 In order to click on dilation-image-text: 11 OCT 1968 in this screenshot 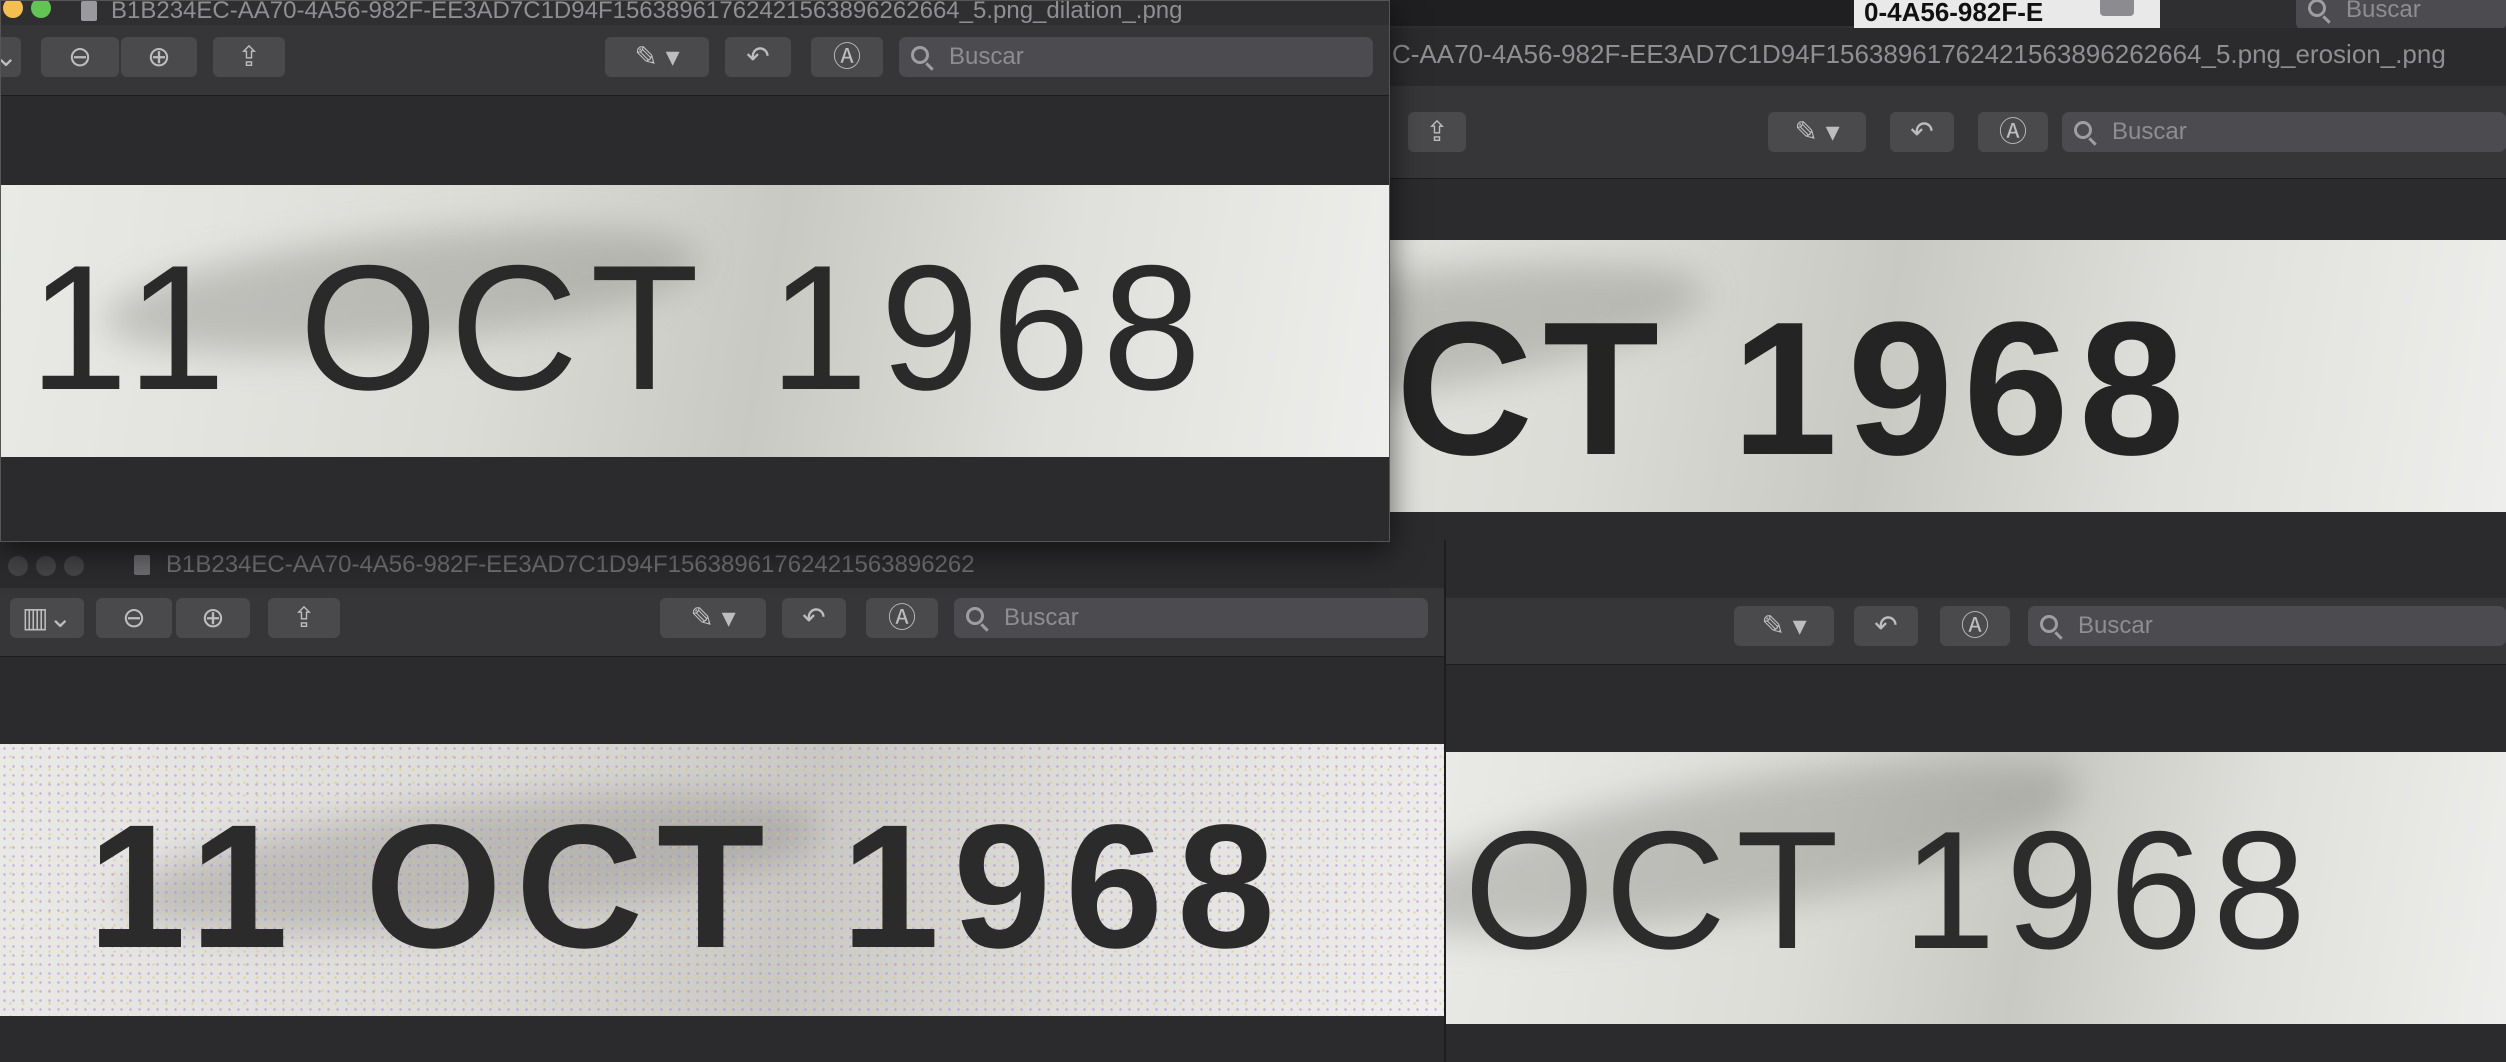, I will do `click(621, 327)`.